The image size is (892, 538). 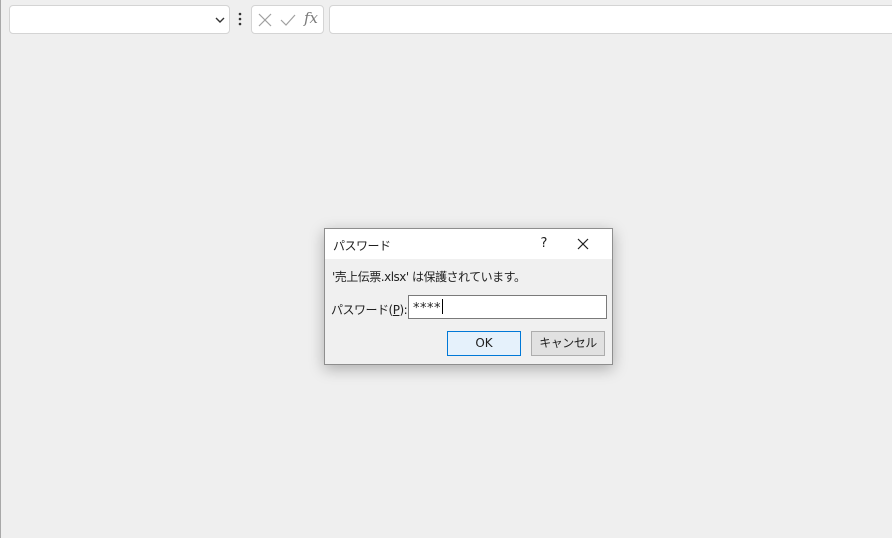 What do you see at coordinates (311, 18) in the screenshot?
I see `insert-function-button: fx` at bounding box center [311, 18].